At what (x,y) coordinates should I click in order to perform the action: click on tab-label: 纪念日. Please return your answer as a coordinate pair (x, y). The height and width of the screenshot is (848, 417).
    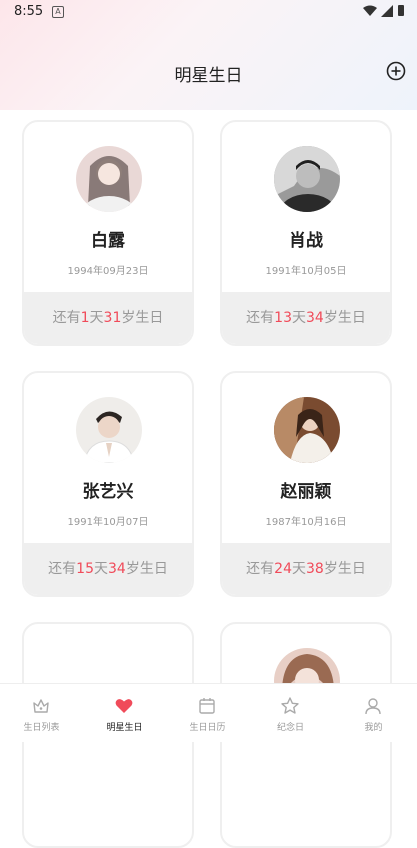
    Looking at the image, I should click on (290, 728).